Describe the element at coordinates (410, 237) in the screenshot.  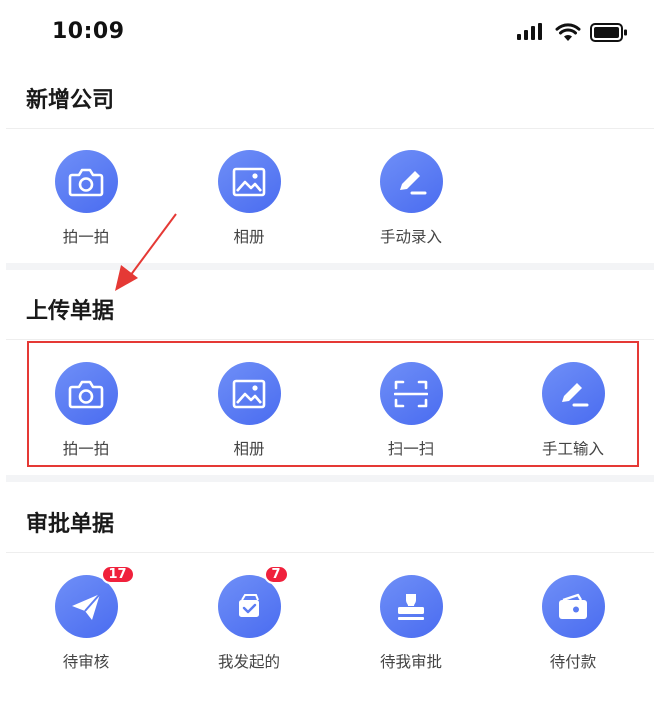
I see `item-label: 手动录入` at that location.